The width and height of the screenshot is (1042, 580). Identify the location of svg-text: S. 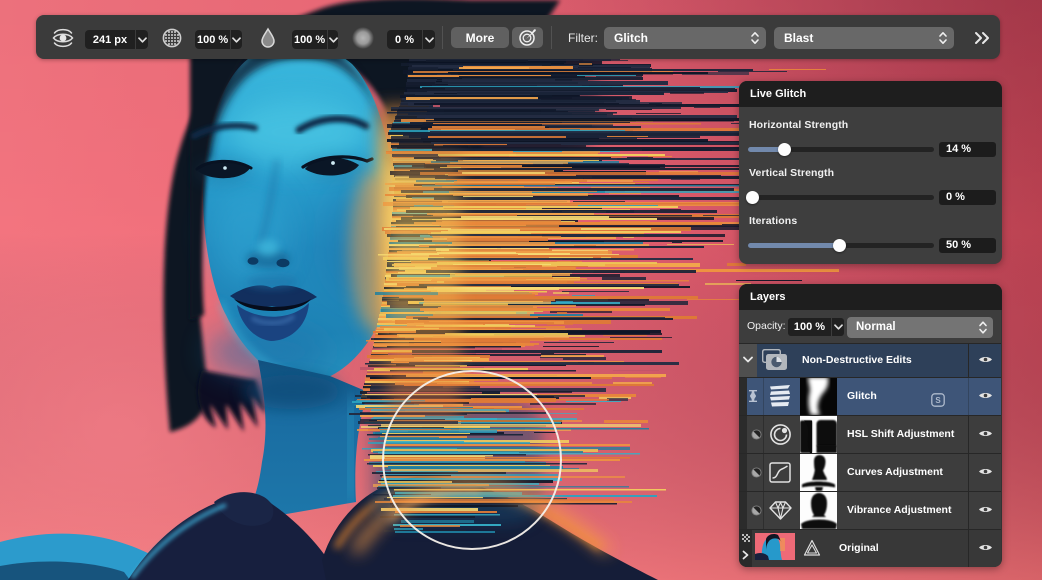
(938, 400).